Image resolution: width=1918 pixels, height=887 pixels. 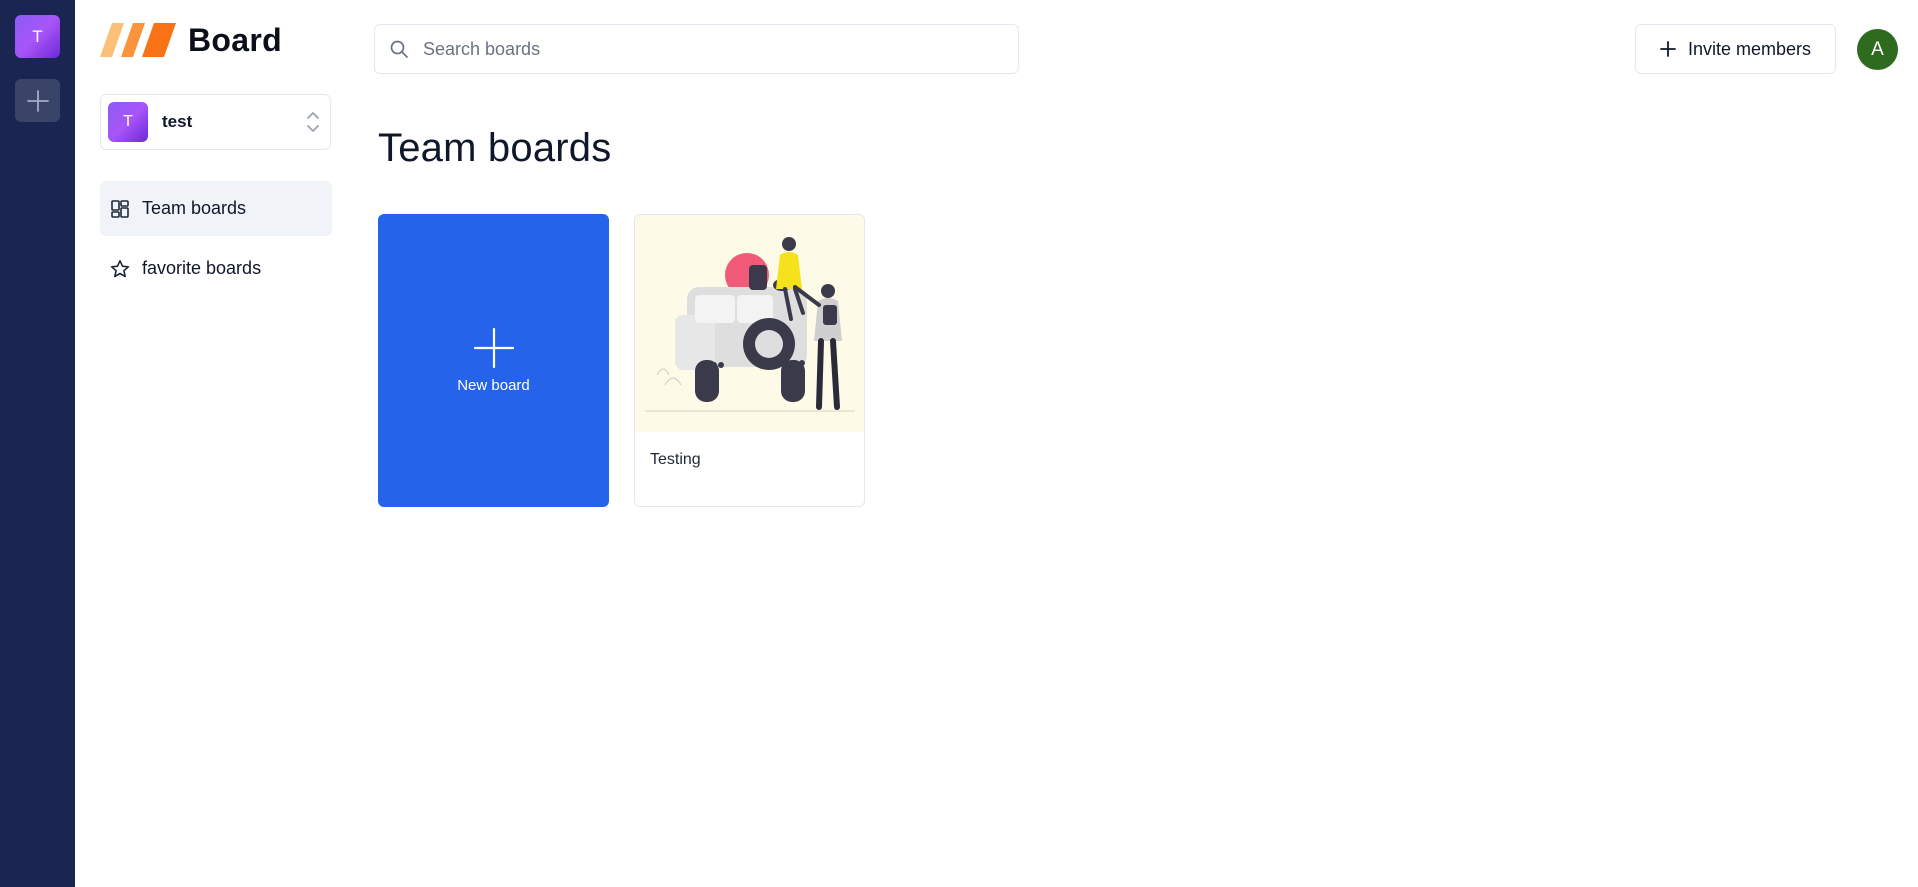 What do you see at coordinates (202, 268) in the screenshot?
I see `nav-item-label: favorite boards` at bounding box center [202, 268].